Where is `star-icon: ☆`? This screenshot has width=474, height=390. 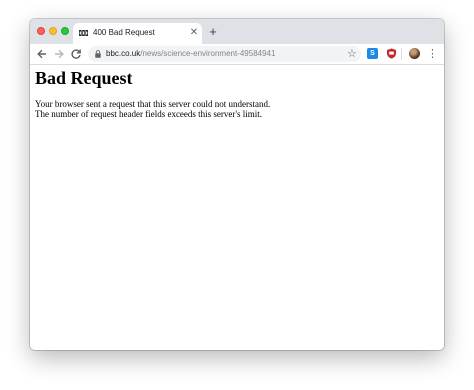
star-icon: ☆ is located at coordinates (352, 54).